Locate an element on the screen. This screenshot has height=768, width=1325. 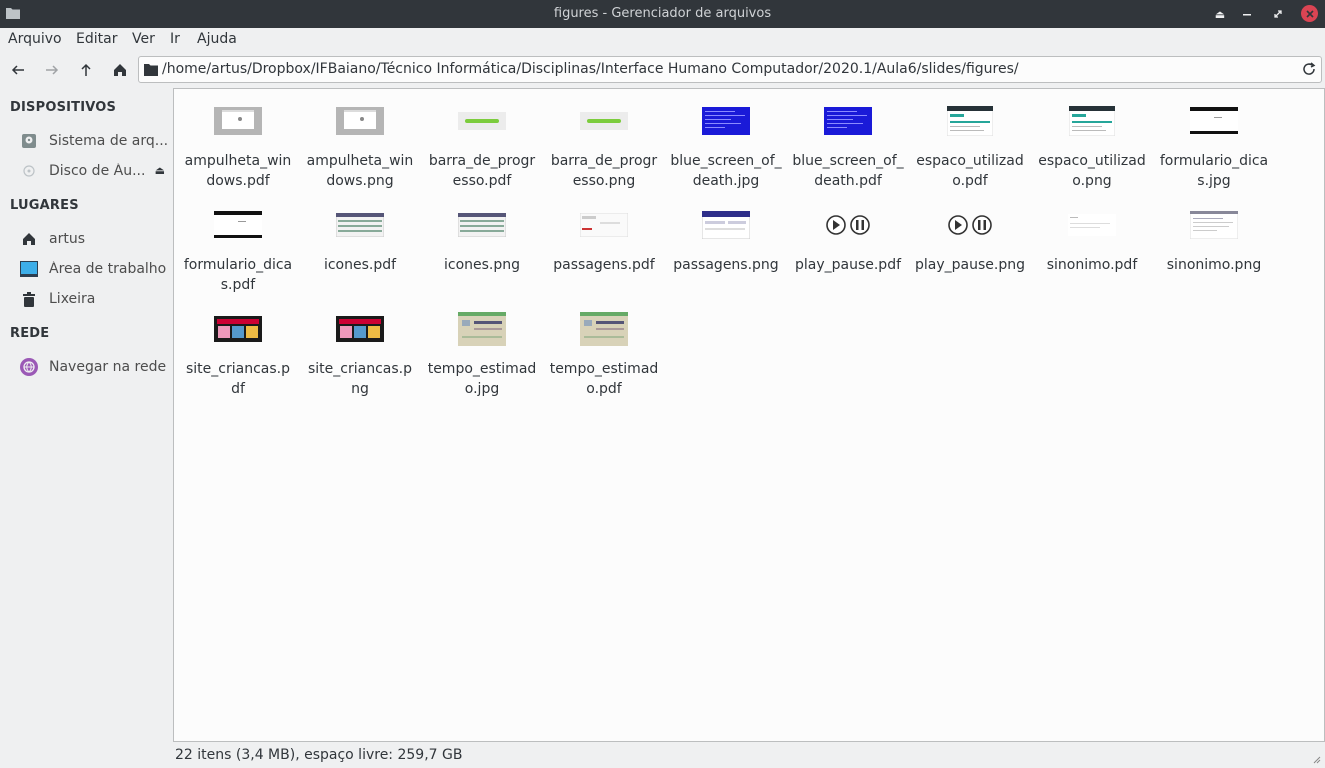
file-item: passagens.pdf is located at coordinates (604, 243).